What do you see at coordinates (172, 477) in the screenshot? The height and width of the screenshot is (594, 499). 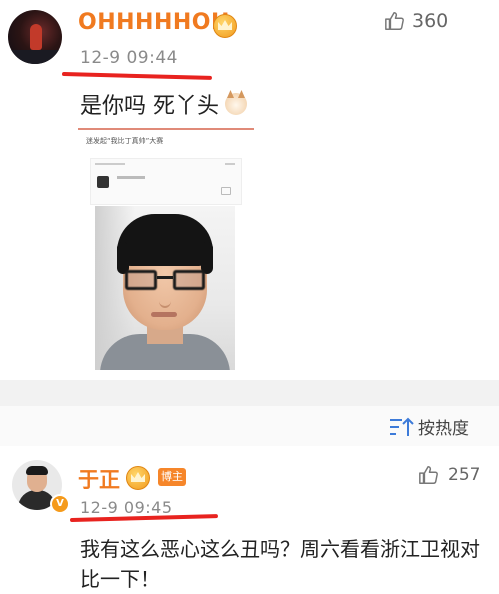 I see `author-tag: 博主` at bounding box center [172, 477].